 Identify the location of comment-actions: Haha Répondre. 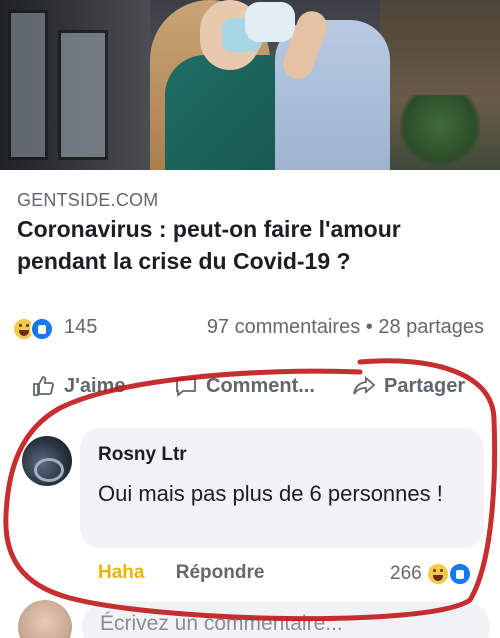
(181, 573).